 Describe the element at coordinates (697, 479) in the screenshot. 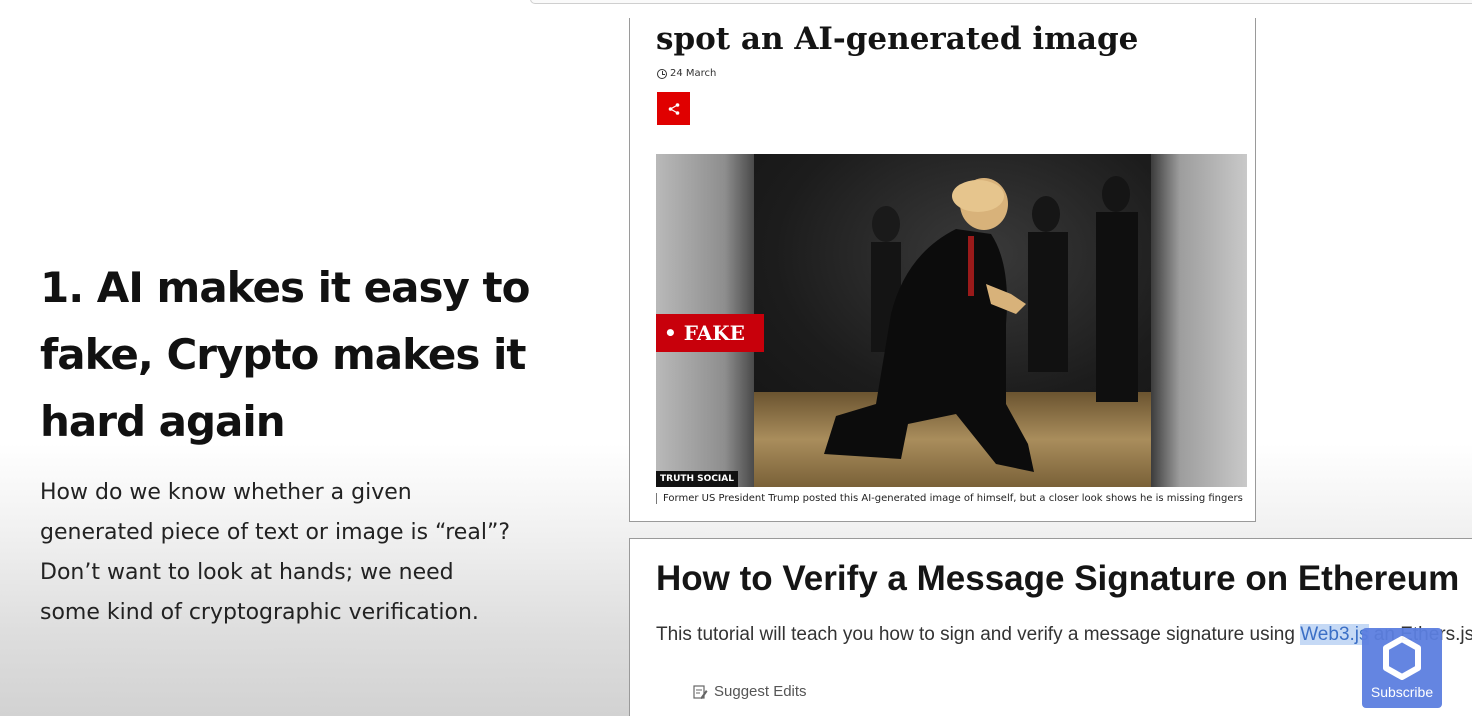

I see `image-credit: TRUTH SOCIAL` at that location.